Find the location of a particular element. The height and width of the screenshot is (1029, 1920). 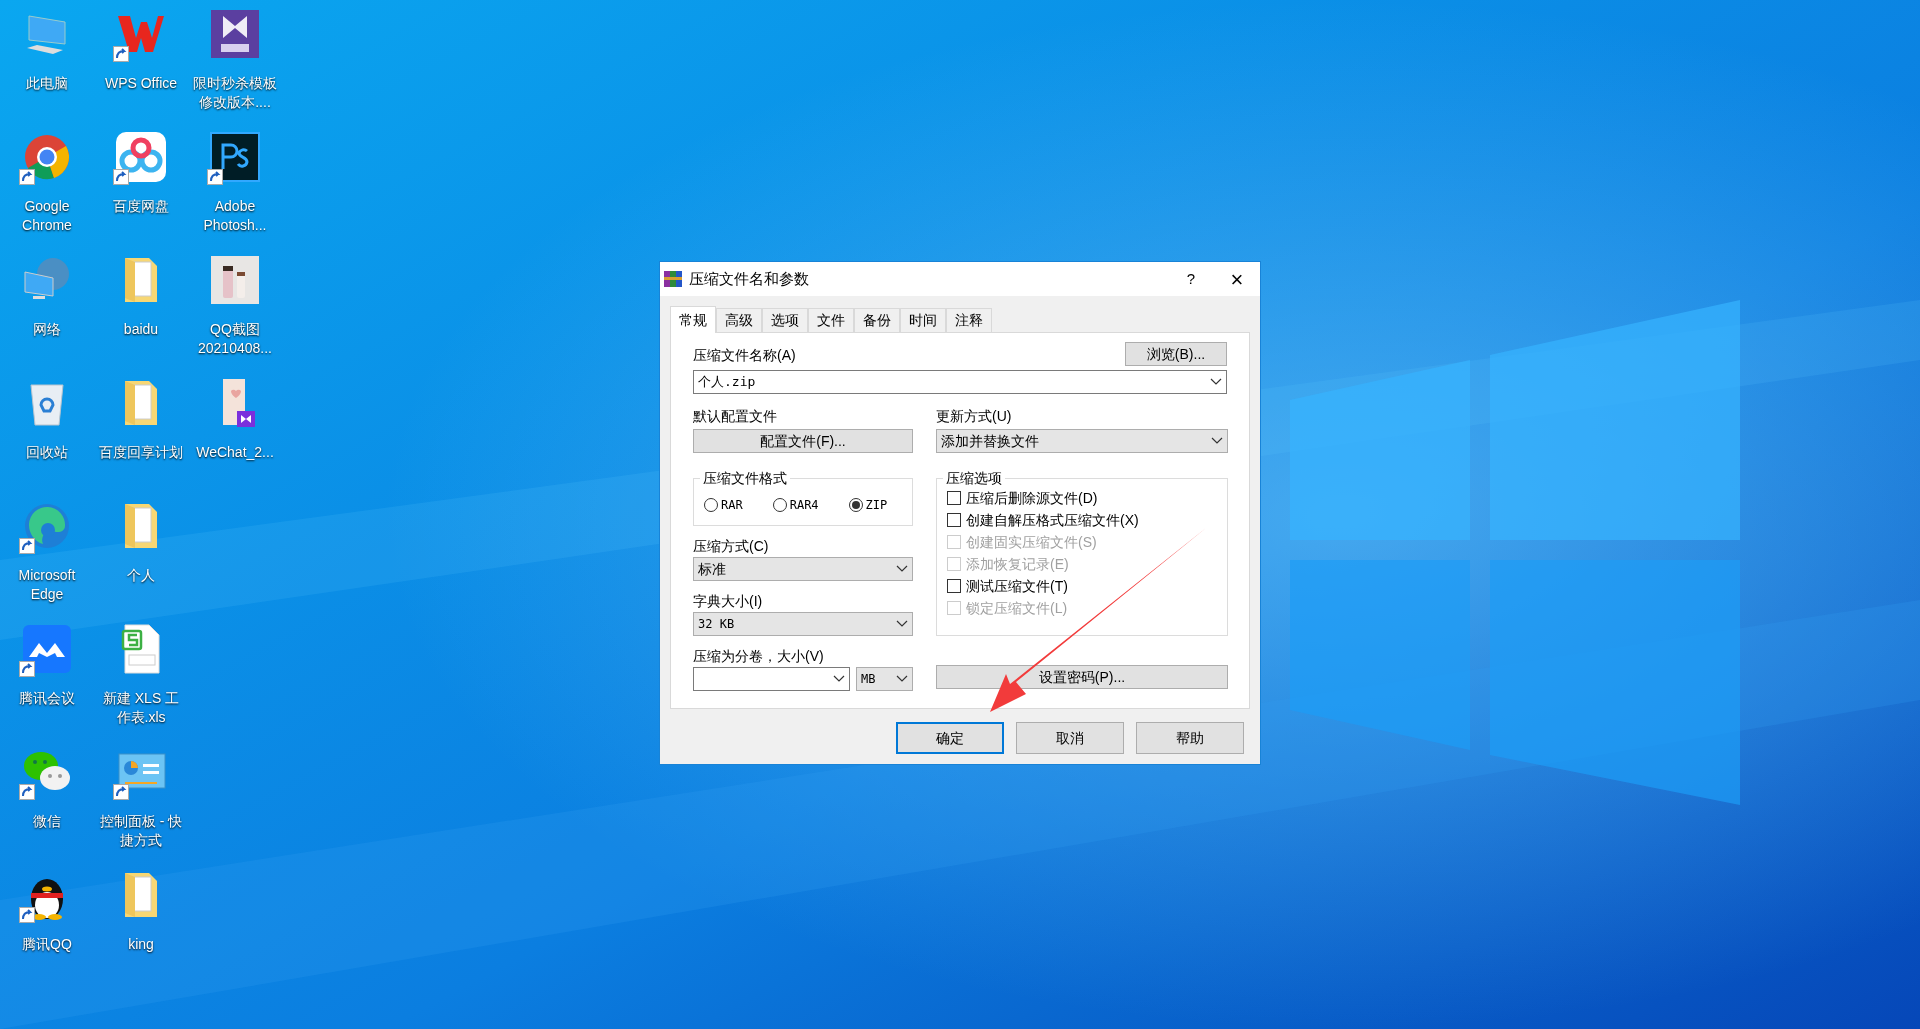

tab: 时间 is located at coordinates (923, 320).